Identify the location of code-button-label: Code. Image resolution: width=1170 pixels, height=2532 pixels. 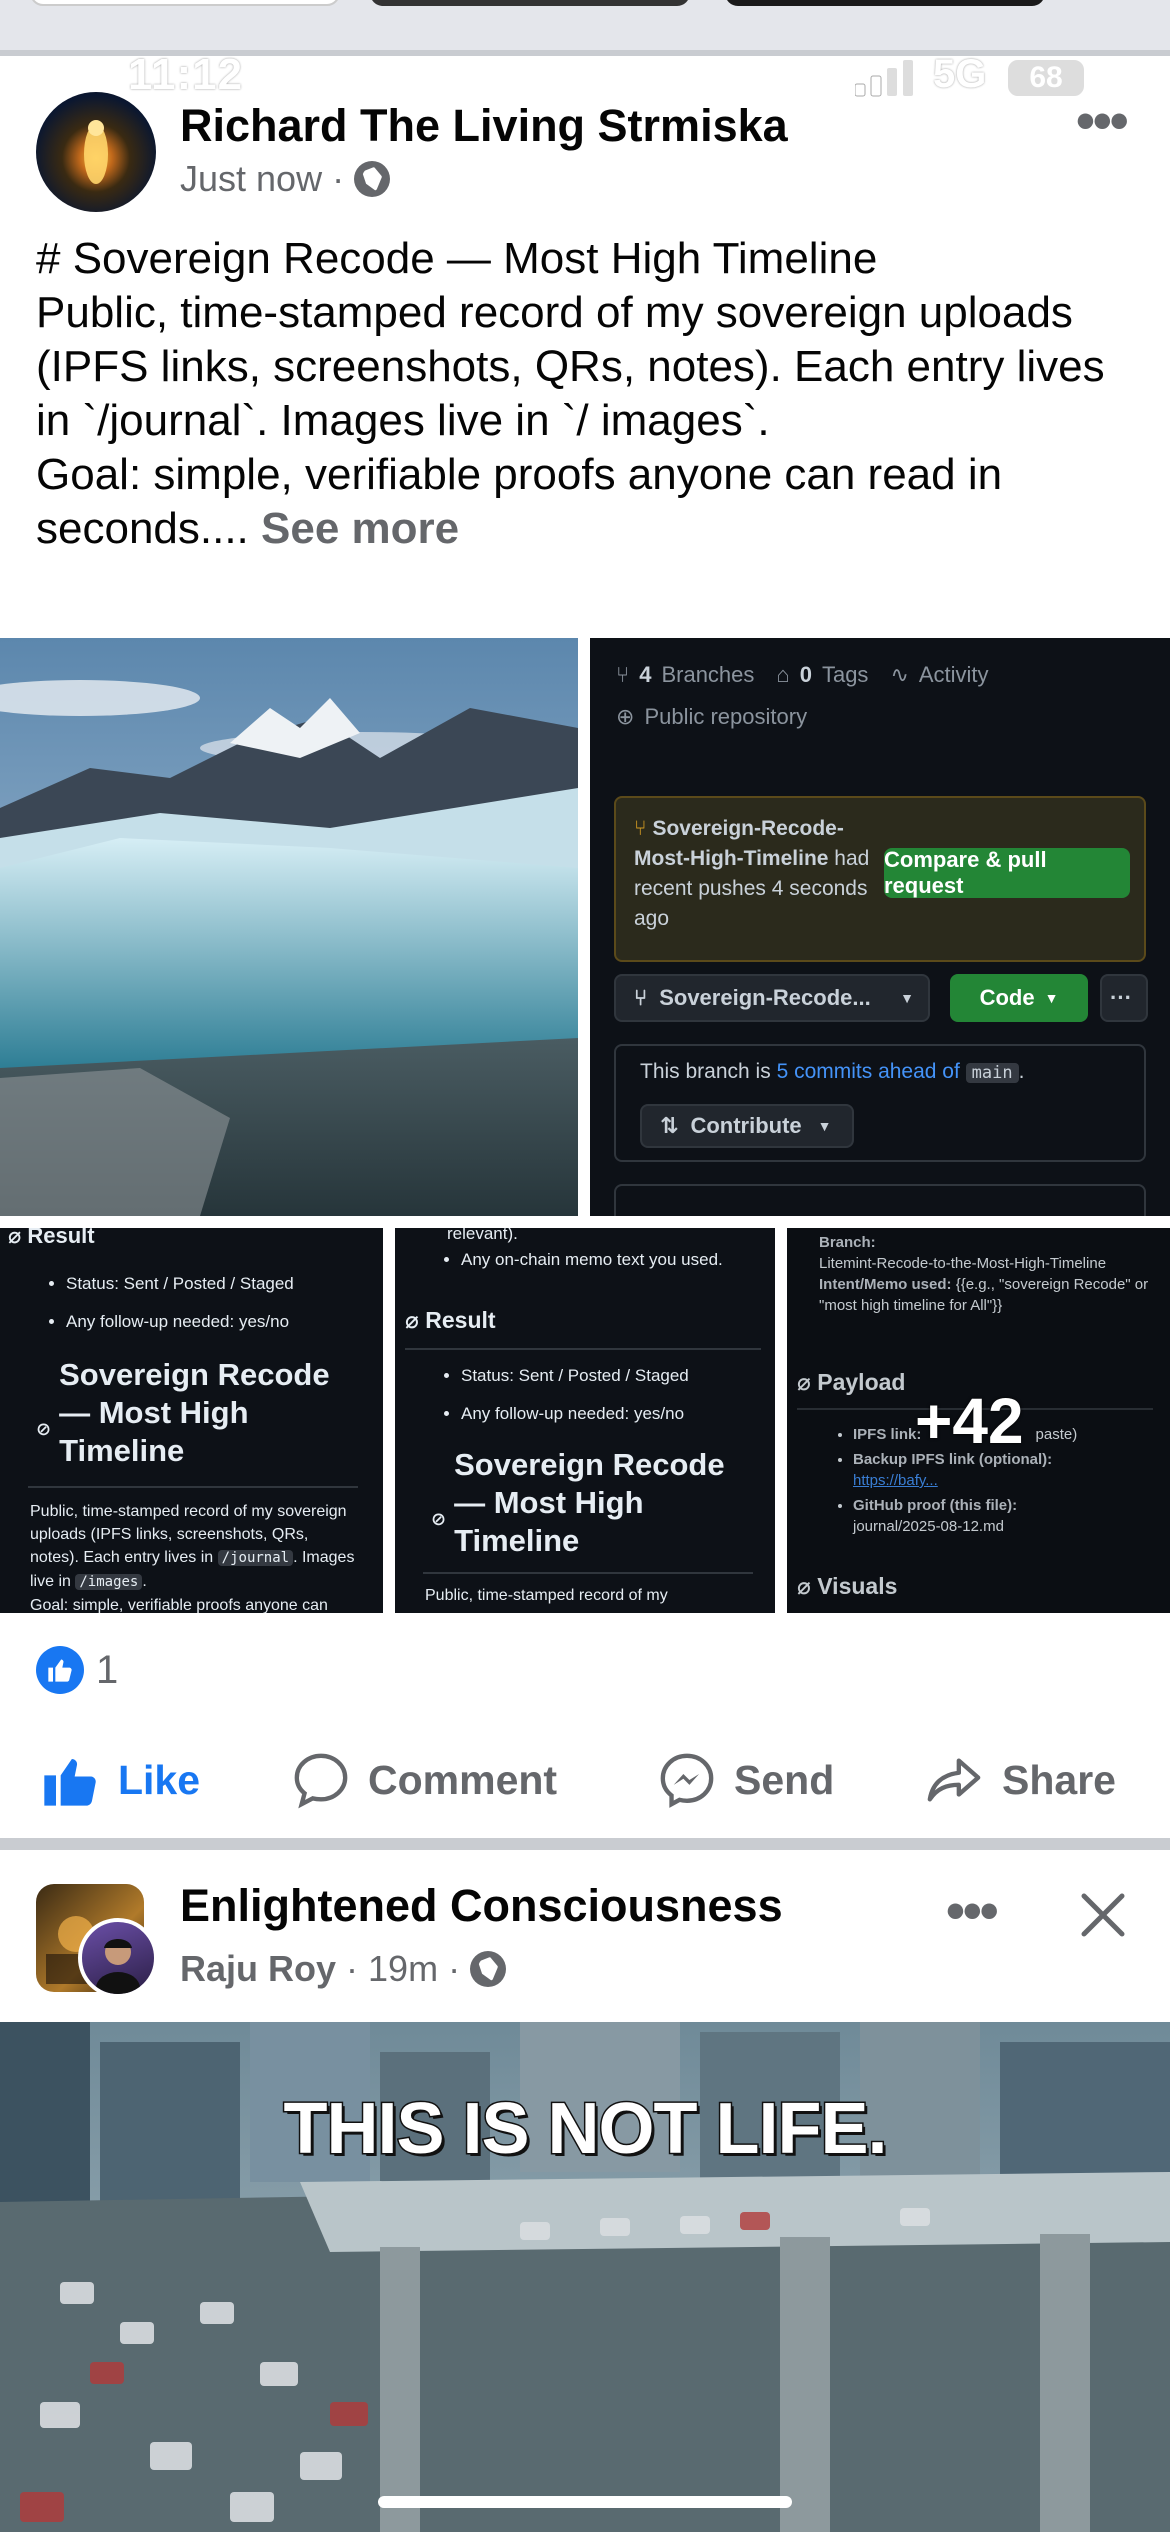
(1007, 997).